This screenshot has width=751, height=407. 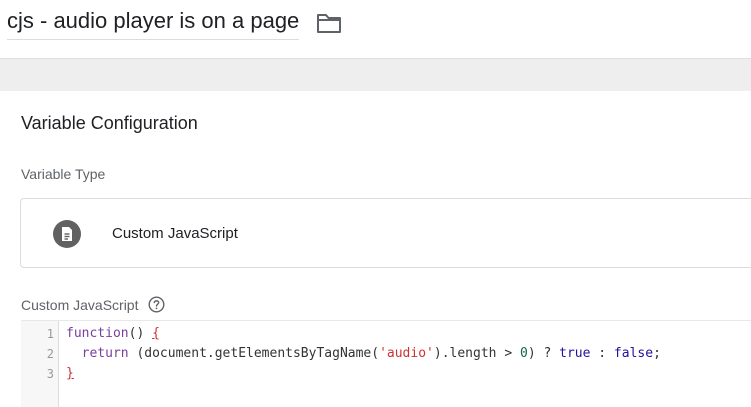 What do you see at coordinates (523, 353) in the screenshot?
I see `code-token: 0` at bounding box center [523, 353].